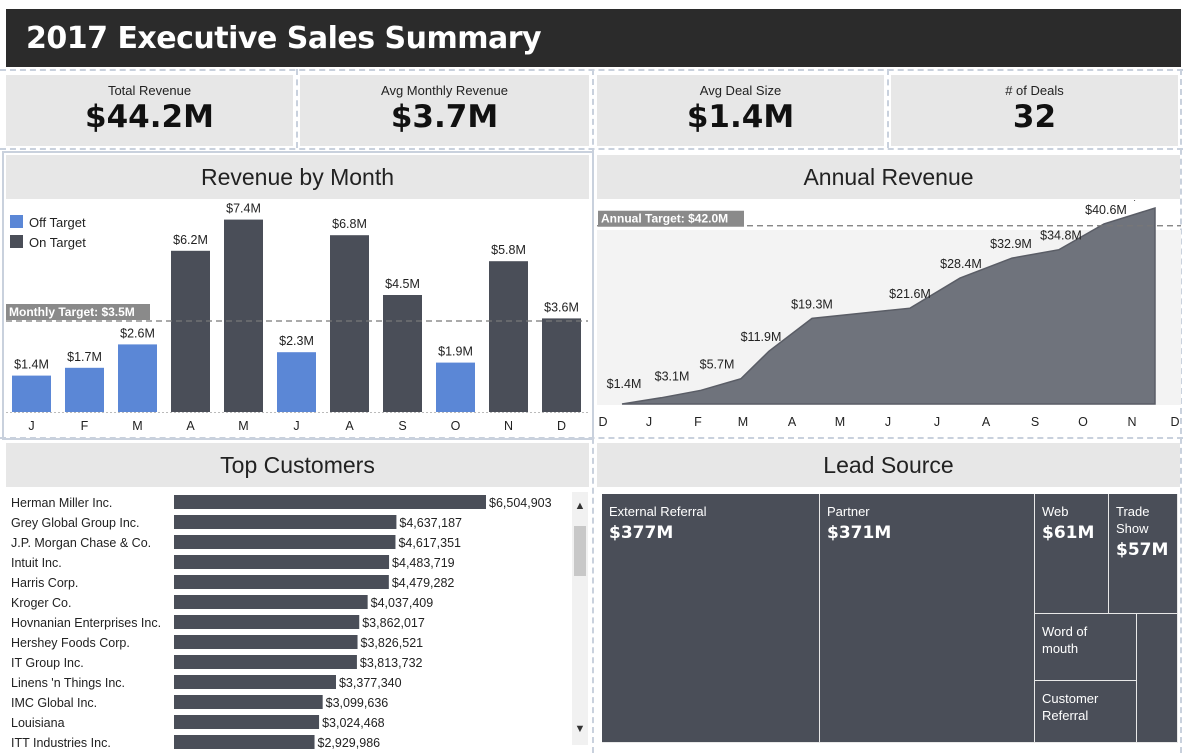 The width and height of the screenshot is (1183, 753). Describe the element at coordinates (927, 618) in the screenshot. I see `treemap-partner: Partner $371M` at that location.